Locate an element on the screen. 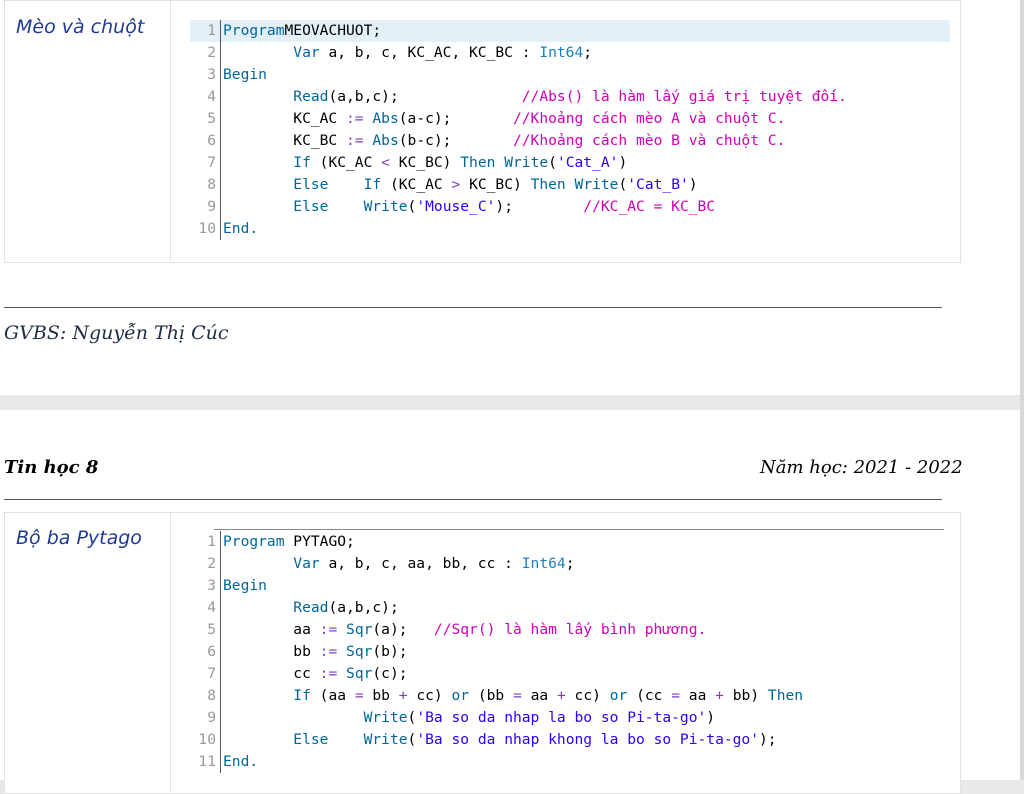  code-token: 'Ba so da nhap khong la bo so Pi-ta-go' is located at coordinates (588, 739).